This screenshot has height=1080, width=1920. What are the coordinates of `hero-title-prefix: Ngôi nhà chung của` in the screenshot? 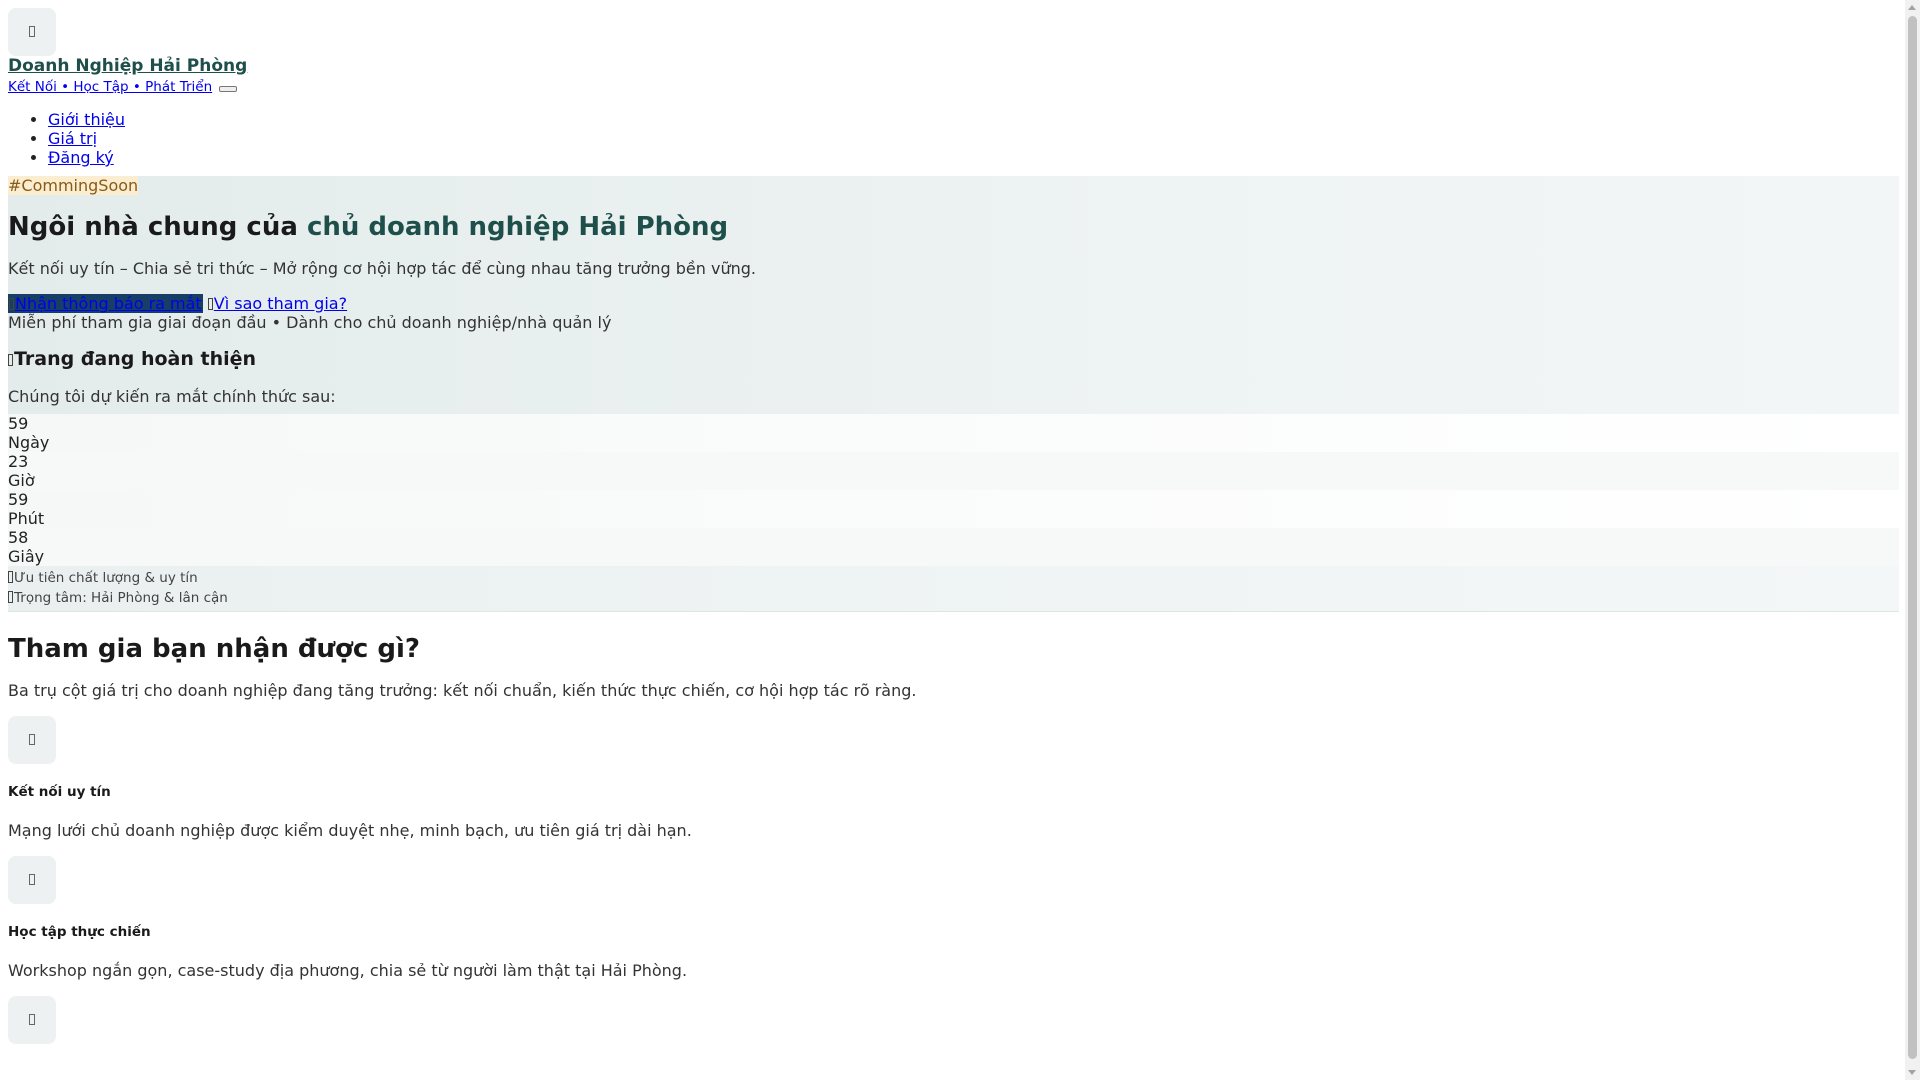 It's located at (157, 227).